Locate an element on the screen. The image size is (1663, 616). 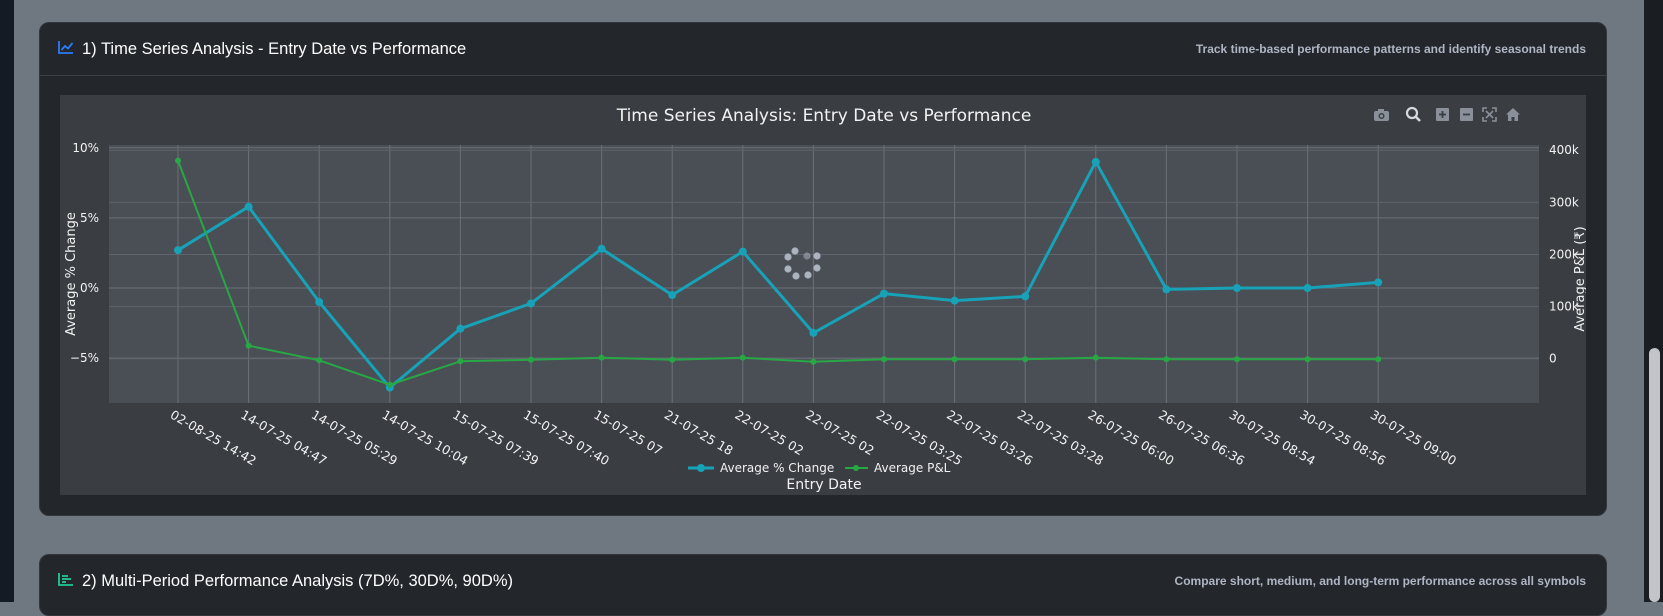
zoom-out-icon is located at coordinates (1466, 114).